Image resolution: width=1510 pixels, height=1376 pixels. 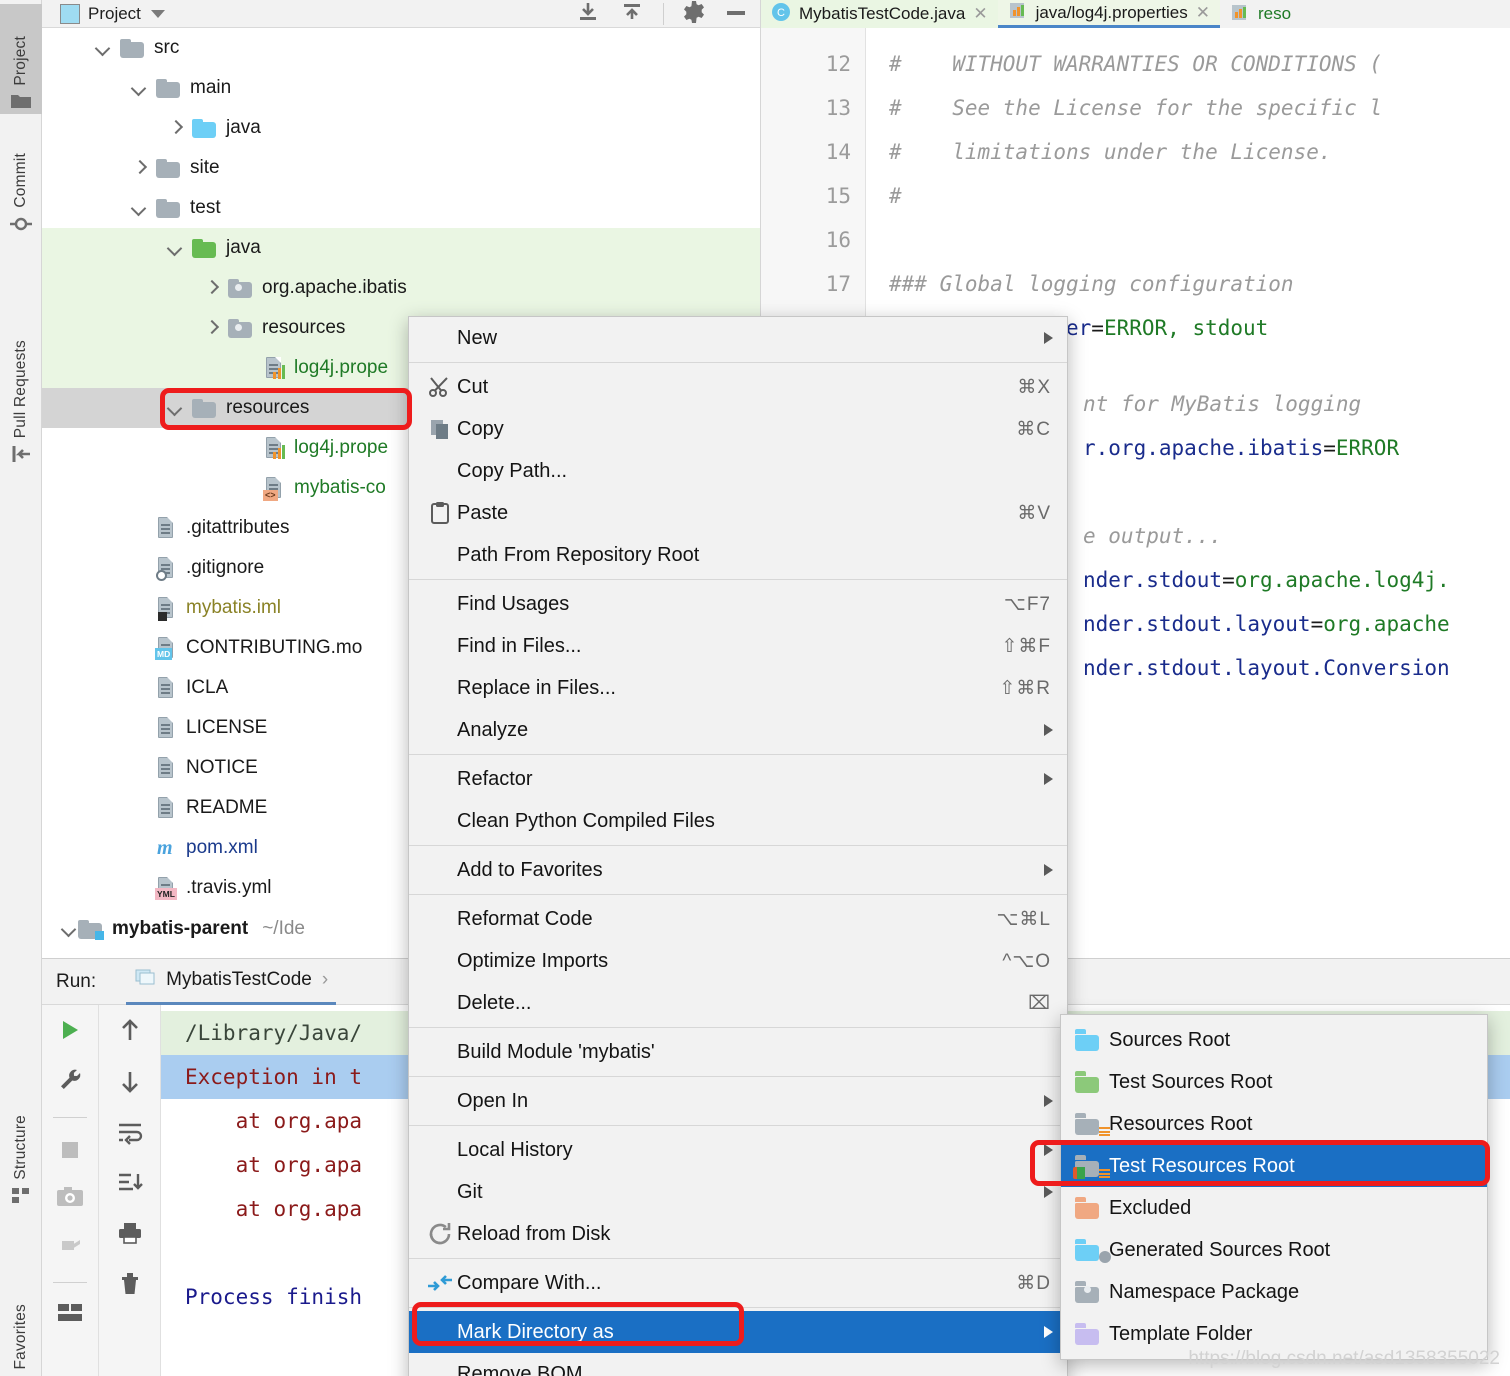 What do you see at coordinates (1034, 387) in the screenshot?
I see `menu-item-shortcut: ⌘X` at bounding box center [1034, 387].